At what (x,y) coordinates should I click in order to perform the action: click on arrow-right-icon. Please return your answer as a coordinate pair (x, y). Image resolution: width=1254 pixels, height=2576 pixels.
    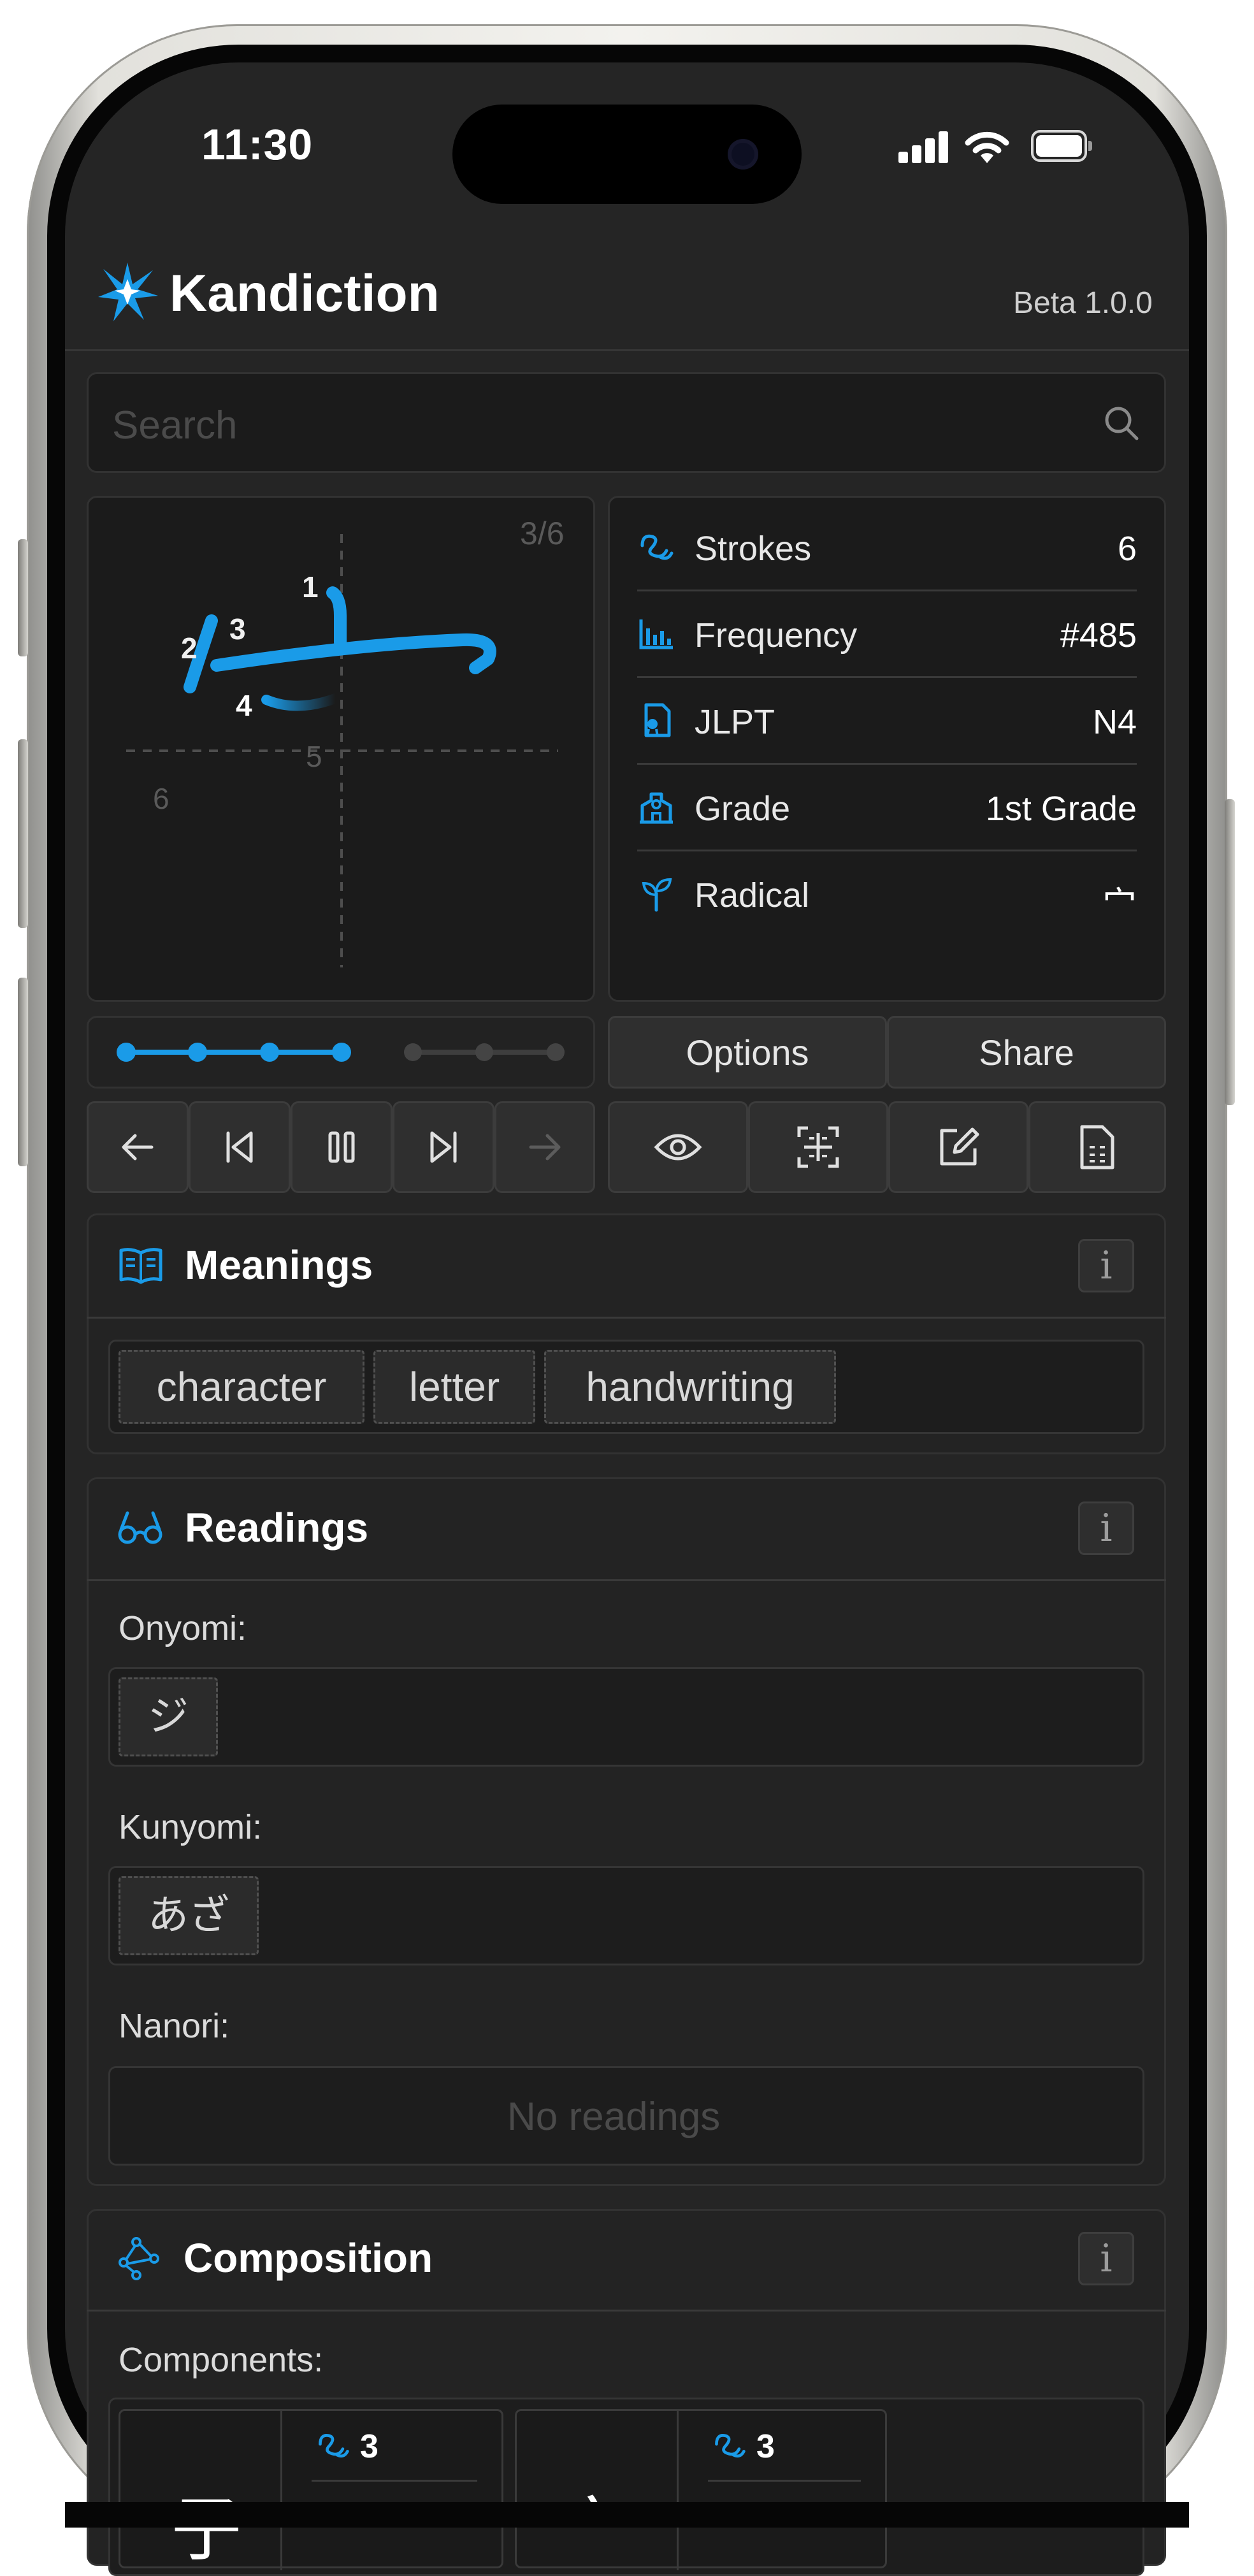
    Looking at the image, I should click on (545, 1147).